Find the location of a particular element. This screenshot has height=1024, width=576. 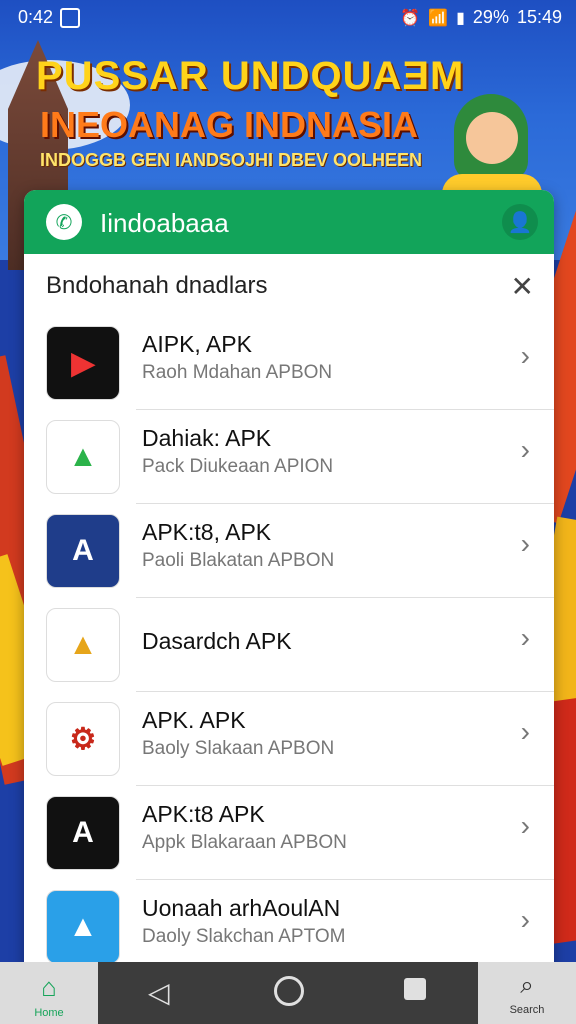

app-name: APK:t8, APK is located at coordinates (207, 532).